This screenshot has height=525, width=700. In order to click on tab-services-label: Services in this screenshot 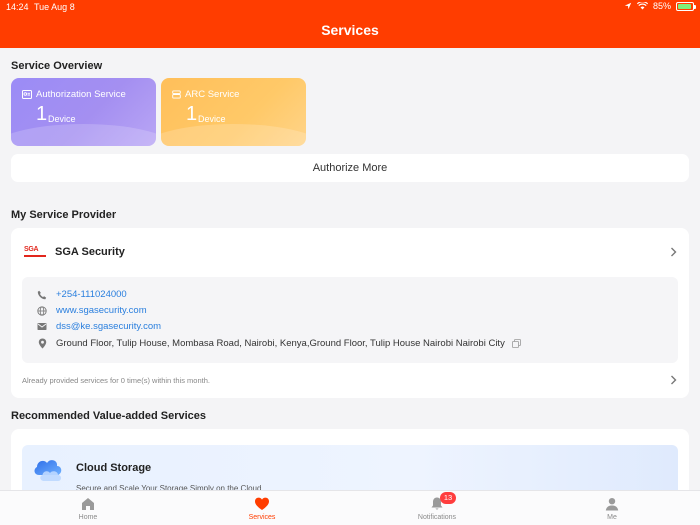, I will do `click(262, 517)`.